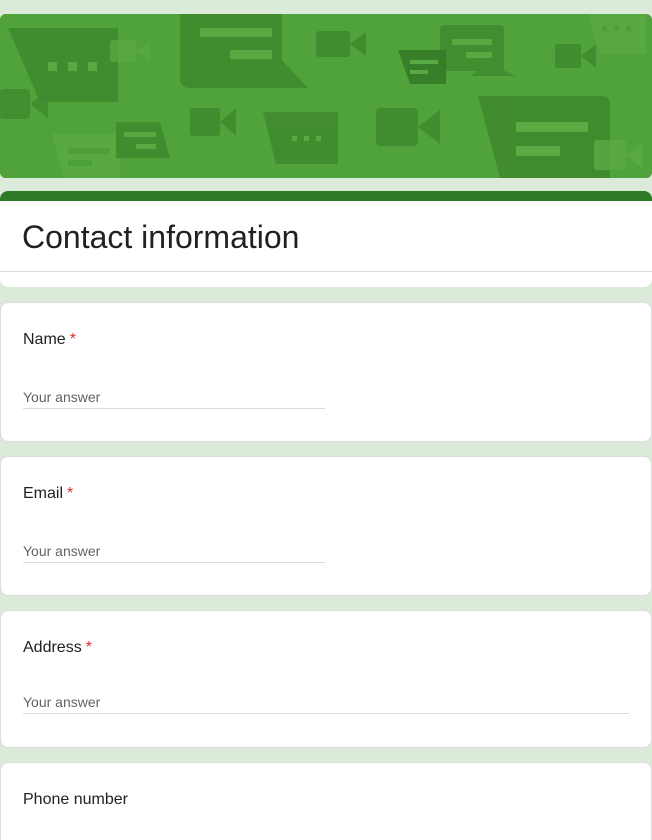  I want to click on question-title: Phone number, so click(75, 799).